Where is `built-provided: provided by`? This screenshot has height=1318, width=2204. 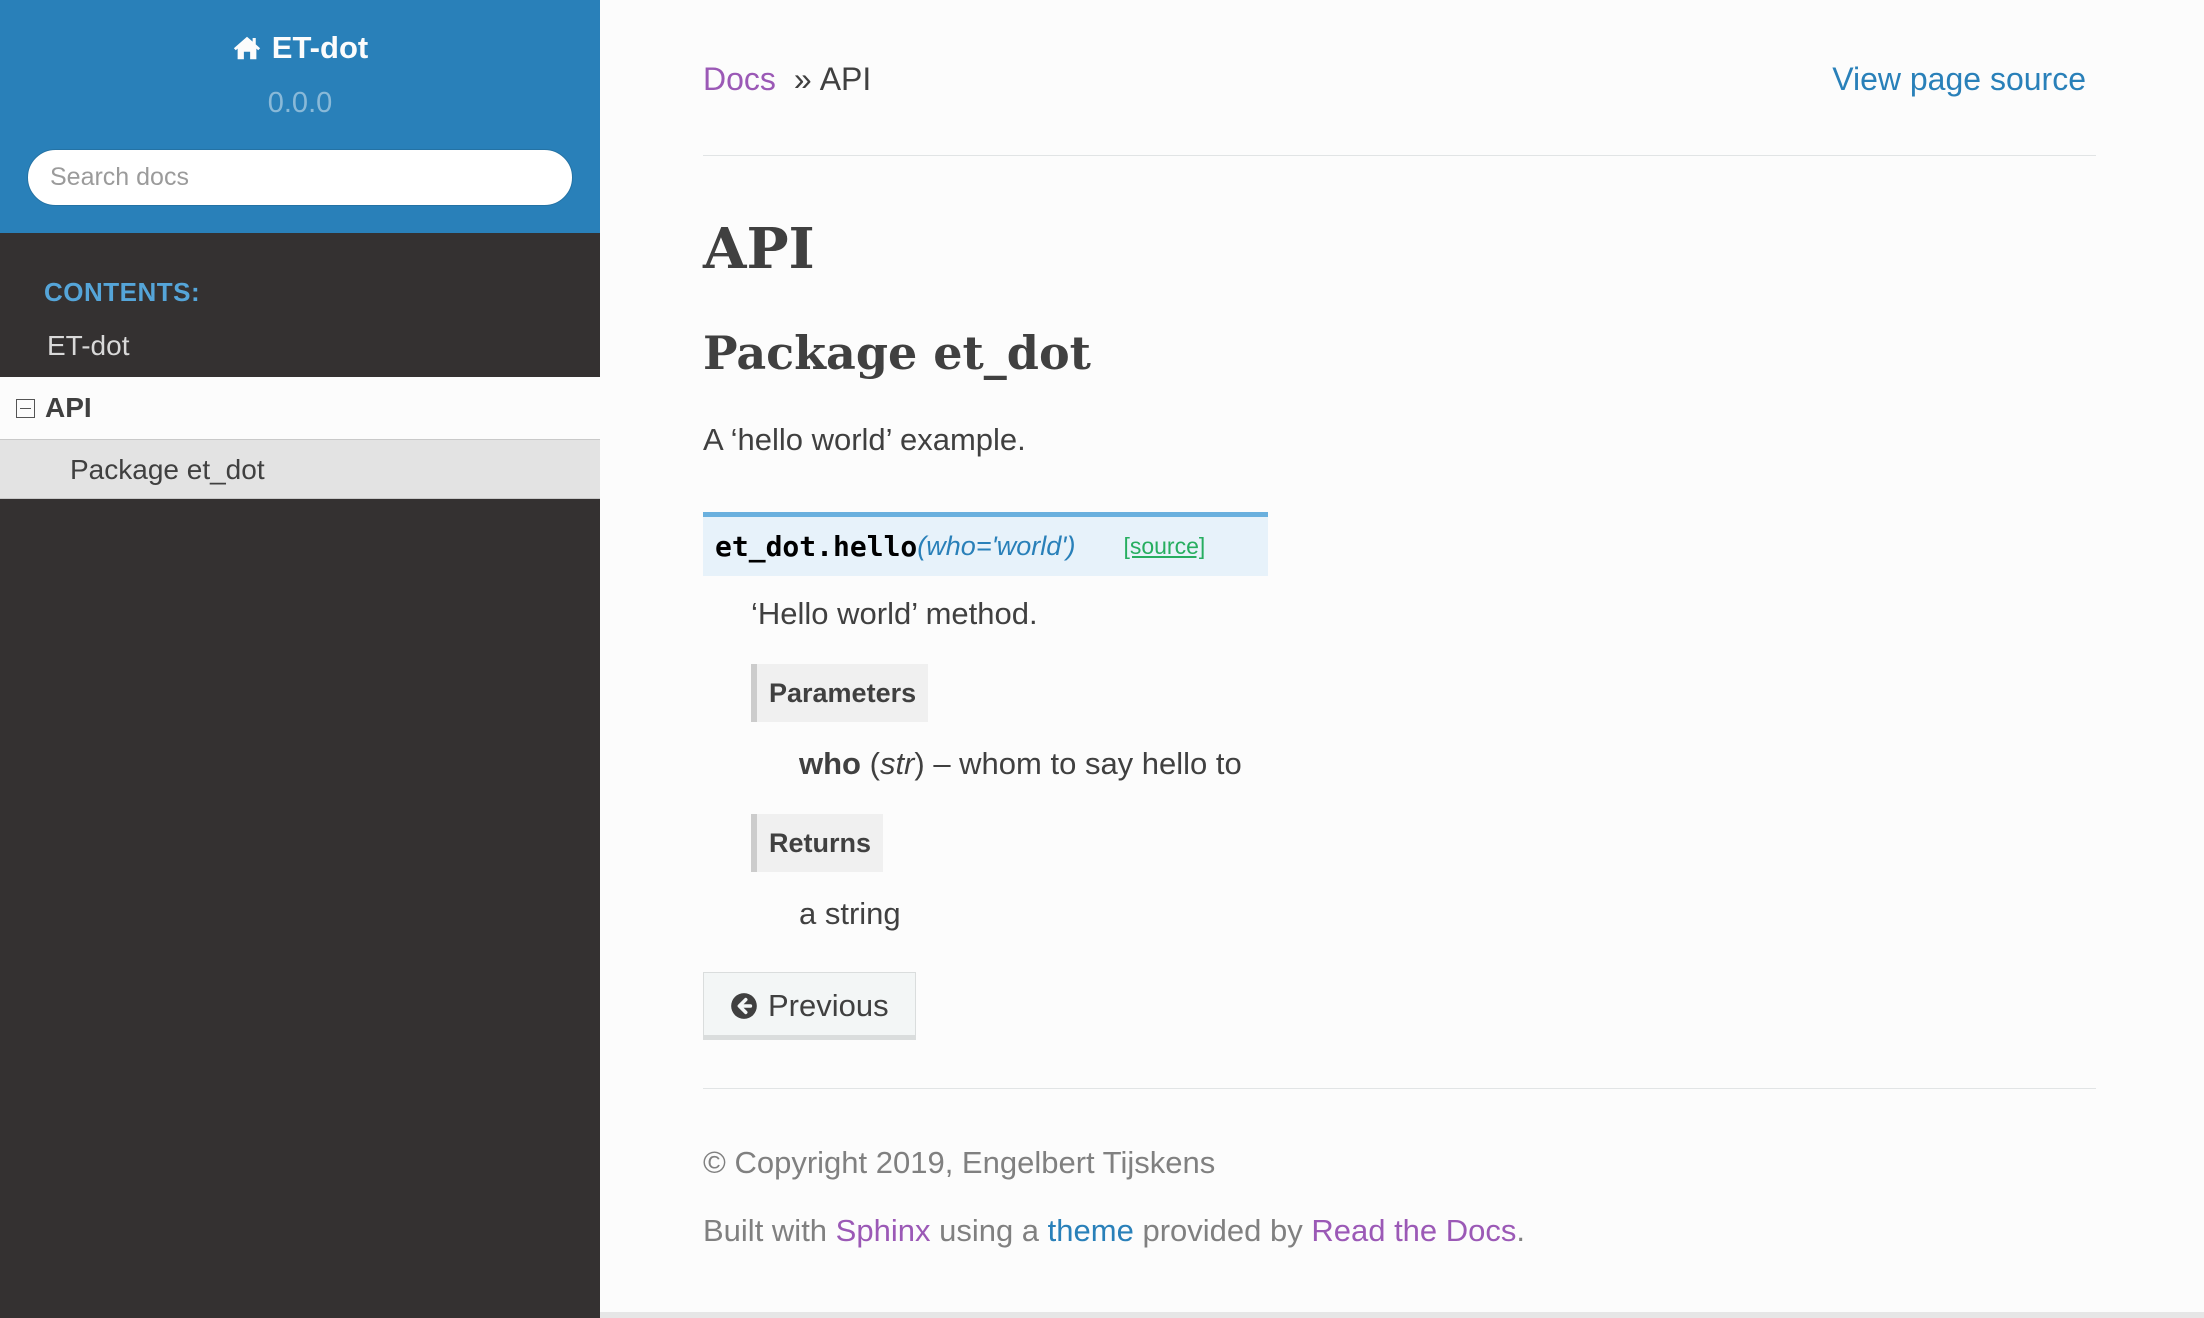
built-provided: provided by is located at coordinates (1222, 1230).